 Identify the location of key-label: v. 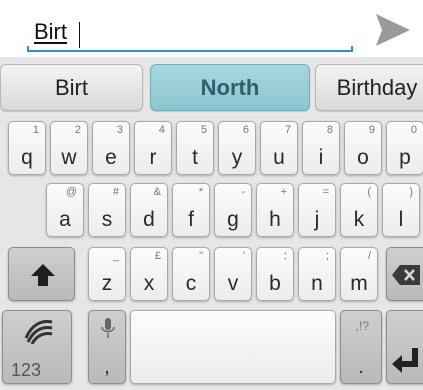
(233, 283).